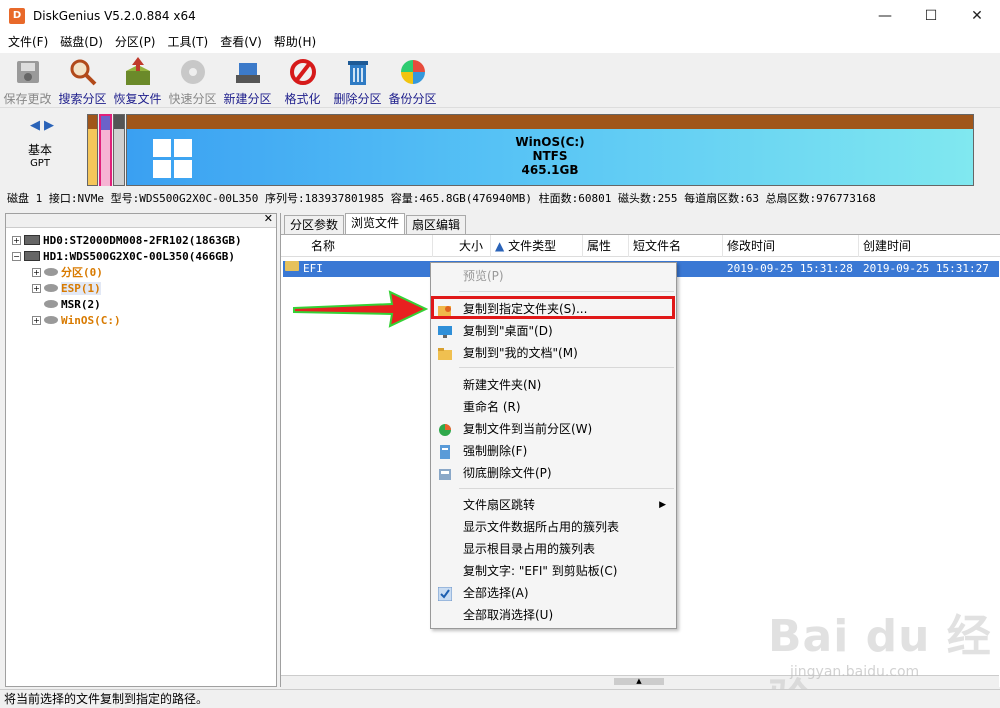  Describe the element at coordinates (72, 304) in the screenshot. I see `tree-item-msr: MSR(2)` at that location.